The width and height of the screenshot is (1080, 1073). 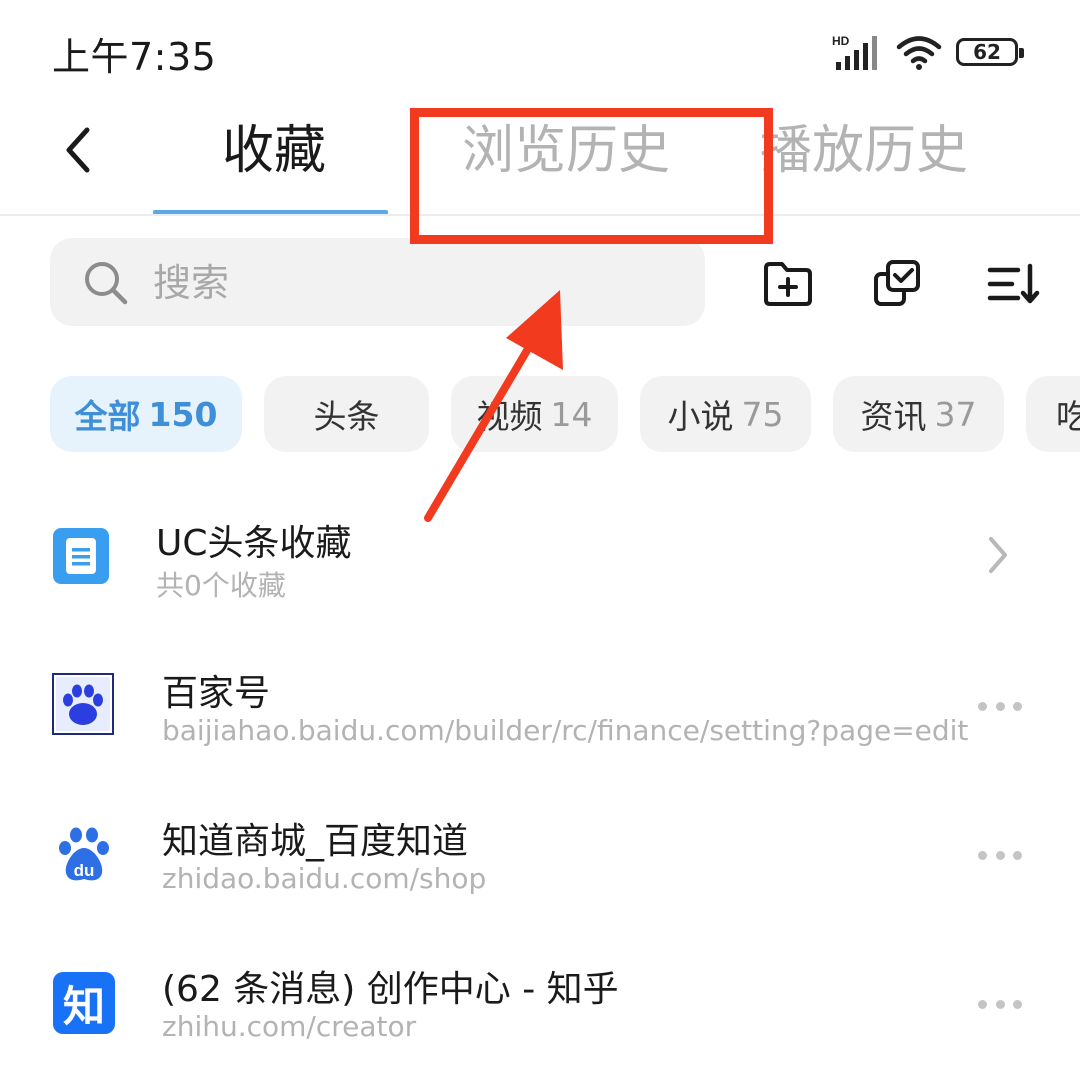 I want to click on baidu-icon: du, so click(x=84, y=854).